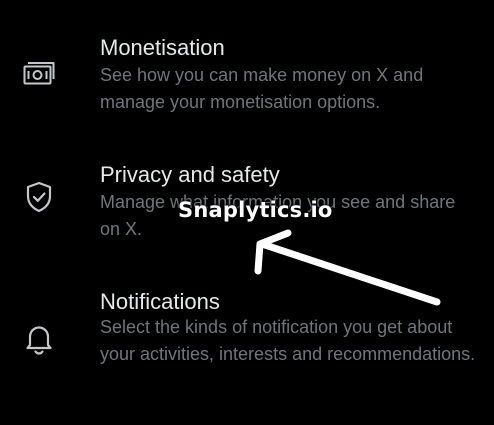 This screenshot has width=494, height=425. What do you see at coordinates (162, 47) in the screenshot?
I see `monetisation-title: Monetisation` at bounding box center [162, 47].